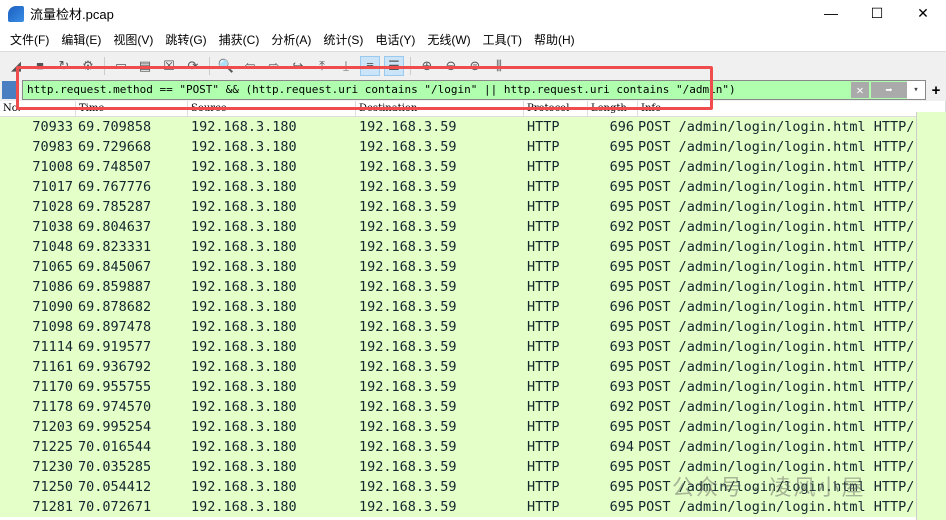 The height and width of the screenshot is (520, 946). I want to click on cell: 694, so click(621, 447).